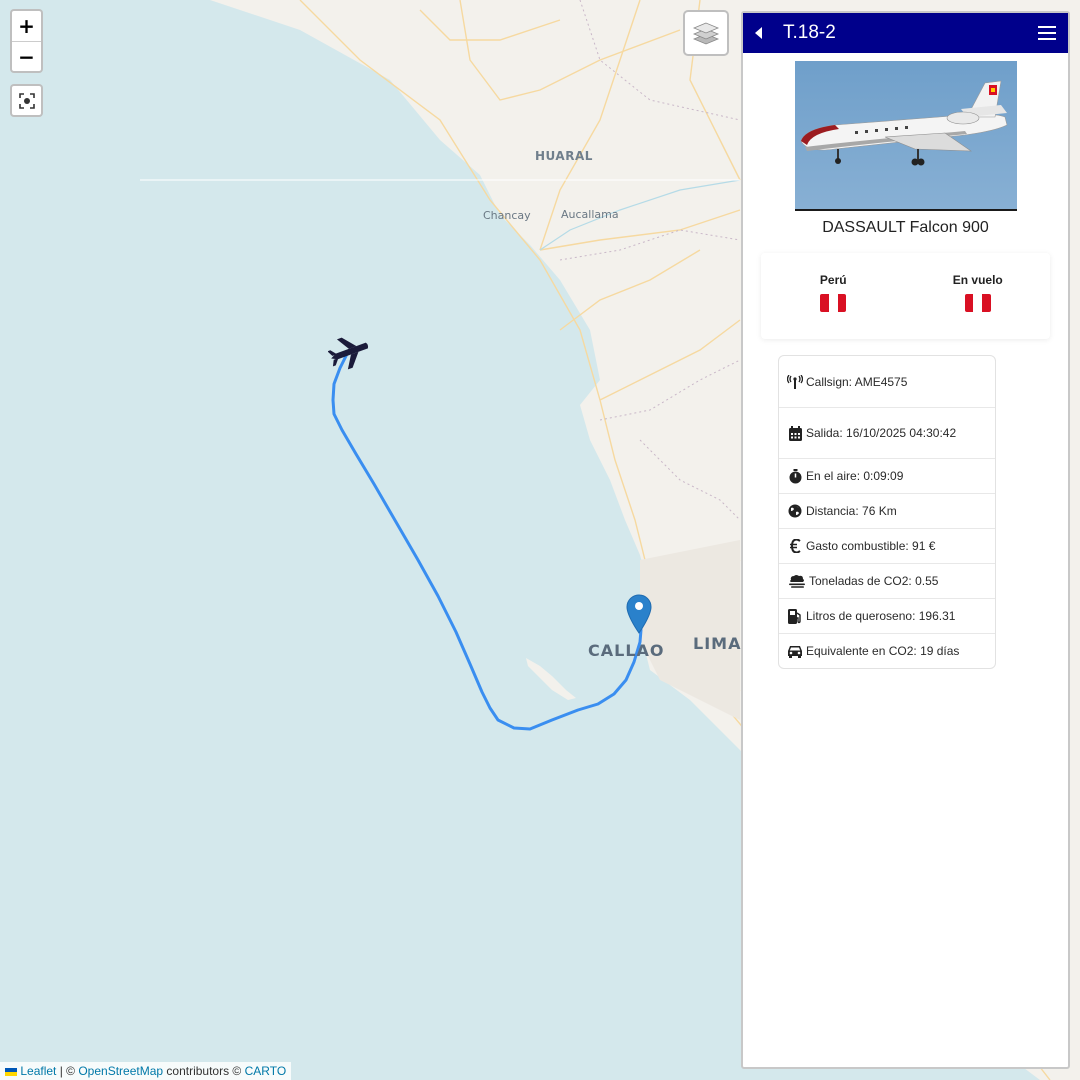 This screenshot has height=1080, width=1080. What do you see at coordinates (795, 433) in the screenshot?
I see `calendar-icon` at bounding box center [795, 433].